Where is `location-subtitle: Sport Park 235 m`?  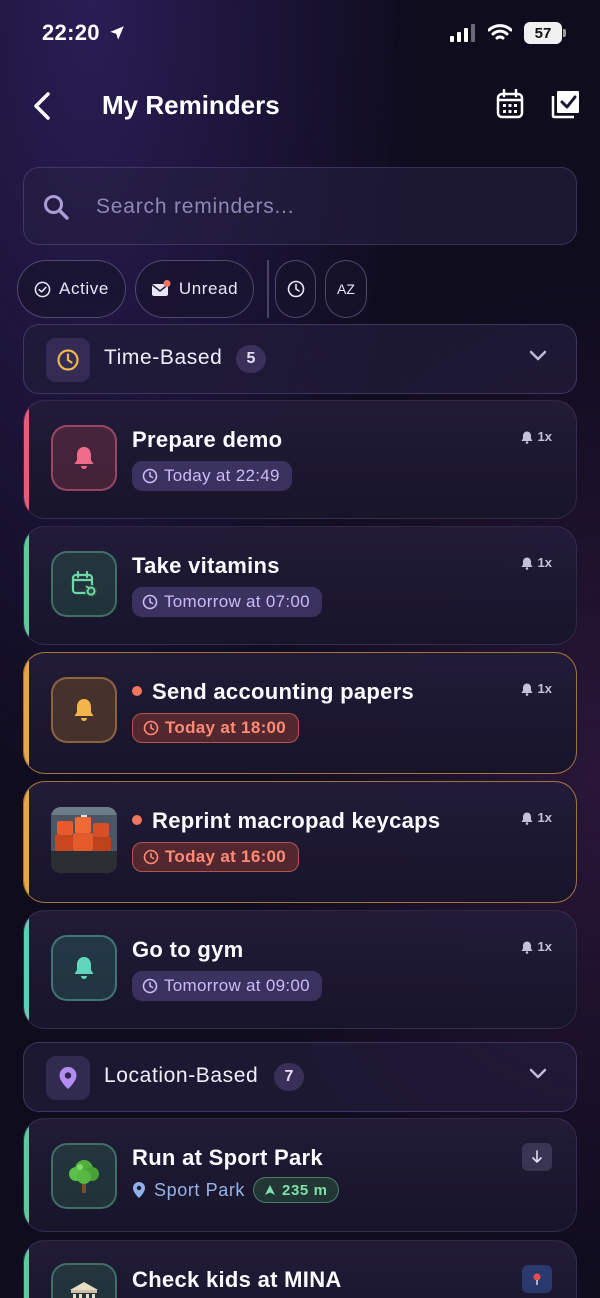 location-subtitle: Sport Park 235 m is located at coordinates (235, 1190).